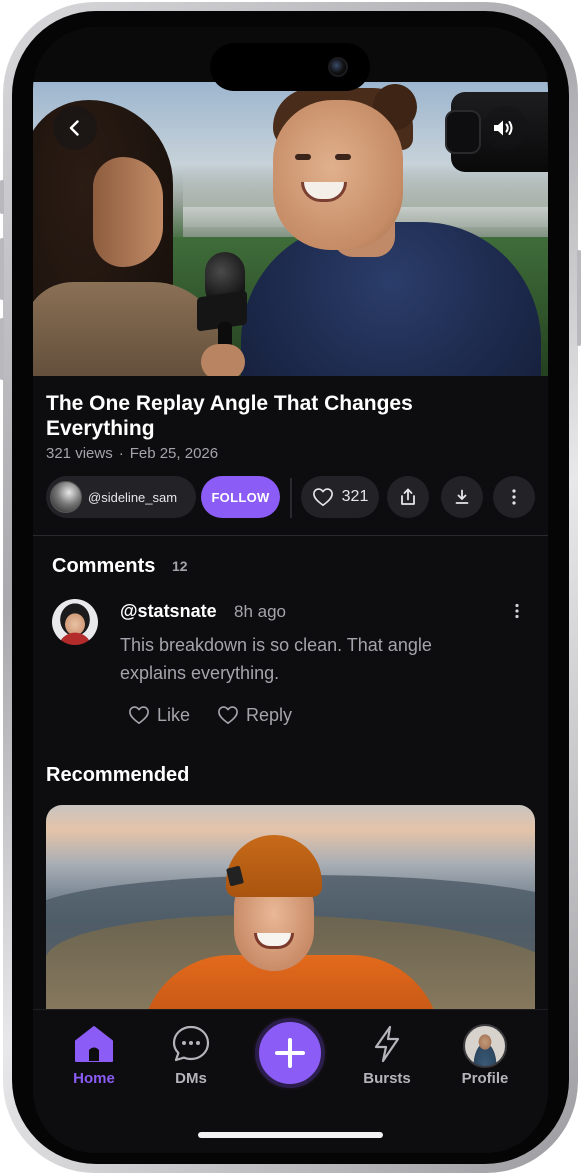 This screenshot has height=1175, width=581. What do you see at coordinates (66, 497) in the screenshot?
I see `creator-avatar` at bounding box center [66, 497].